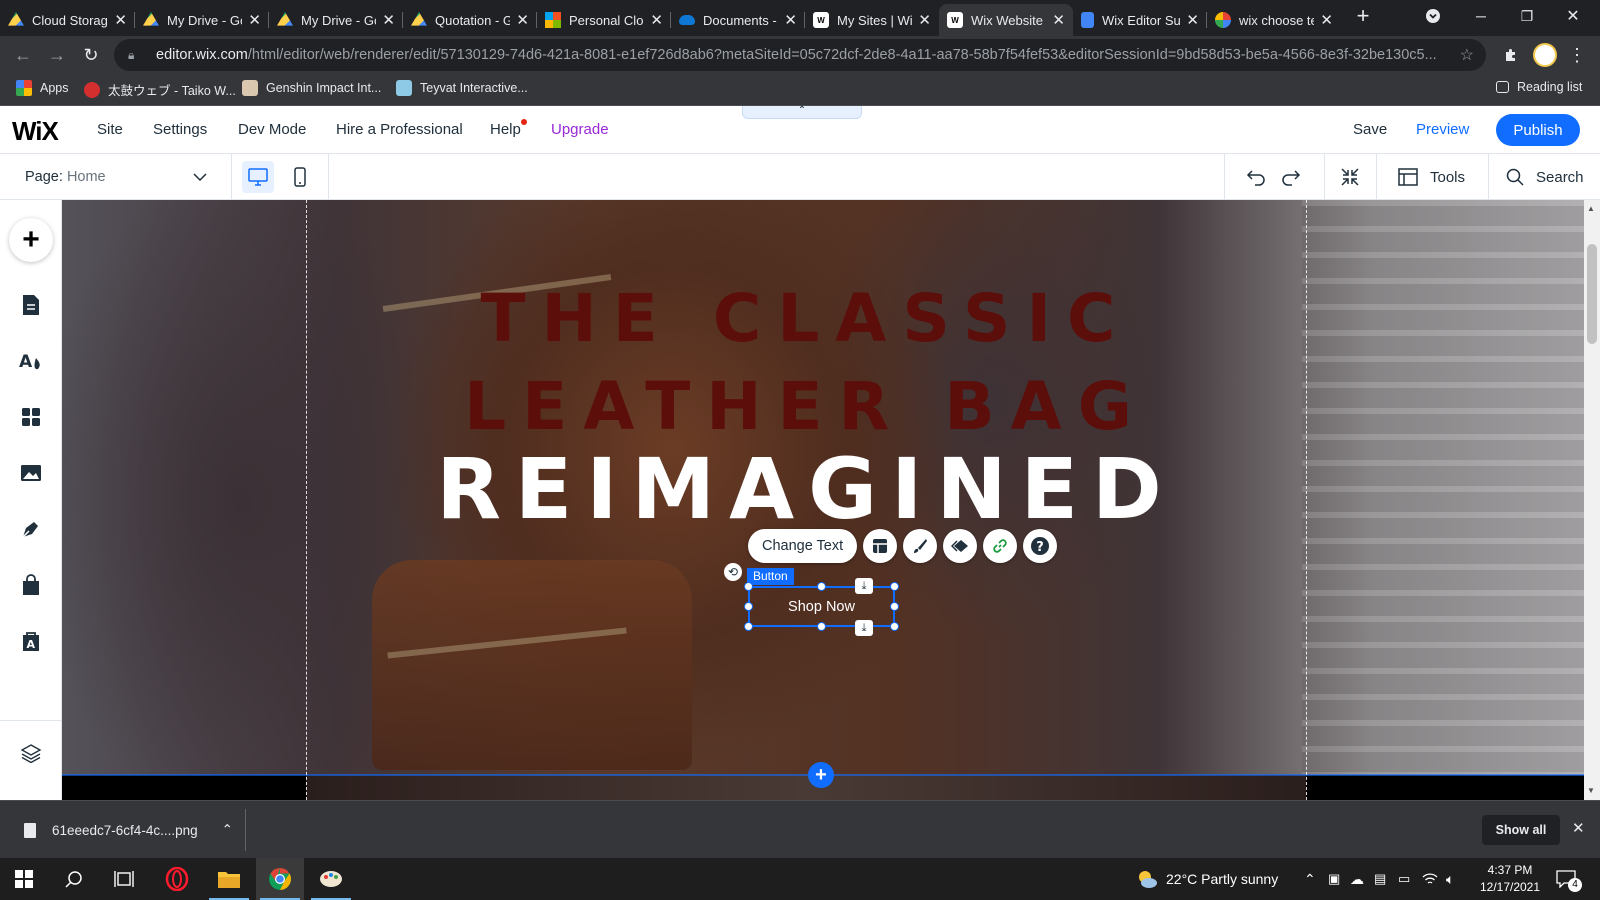 The width and height of the screenshot is (1600, 900). I want to click on wix-app-icon: A, so click(31, 641).